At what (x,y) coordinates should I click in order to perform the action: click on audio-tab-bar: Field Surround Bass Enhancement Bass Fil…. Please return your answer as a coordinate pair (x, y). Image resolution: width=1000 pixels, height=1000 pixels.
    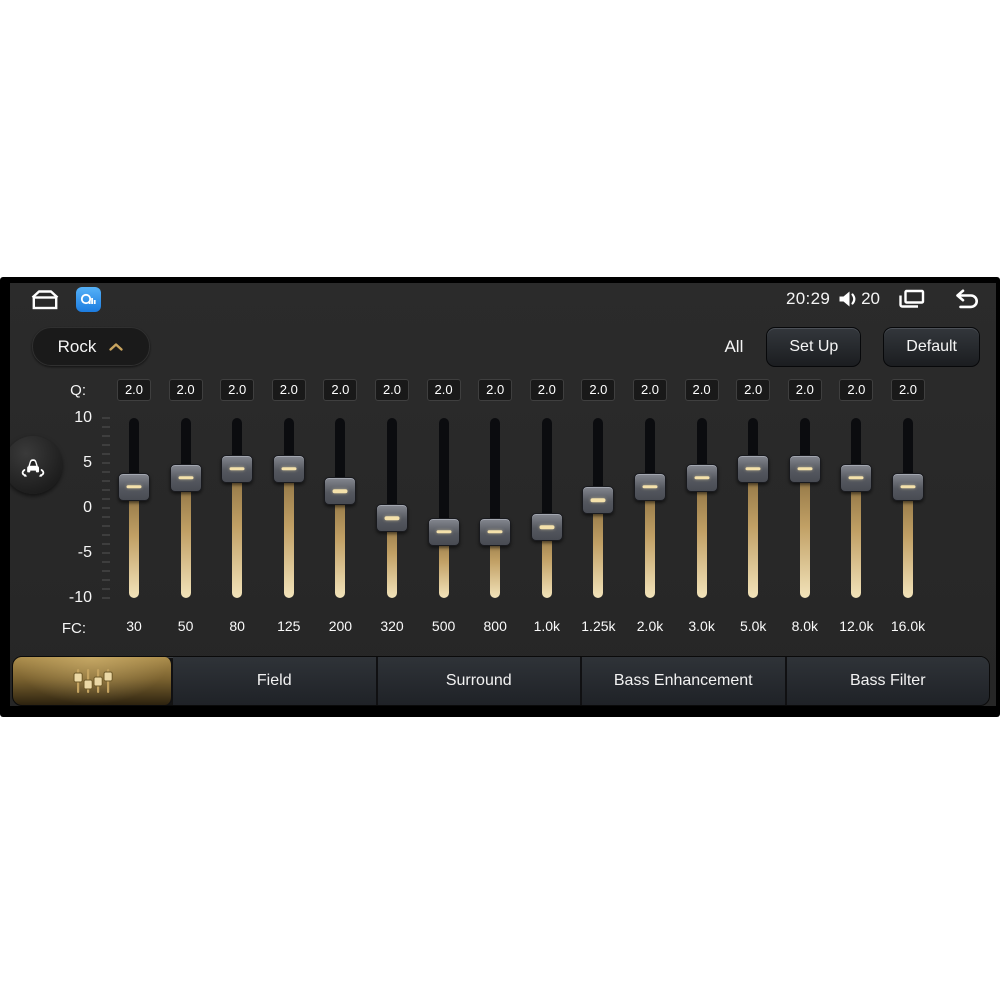
    Looking at the image, I should click on (501, 681).